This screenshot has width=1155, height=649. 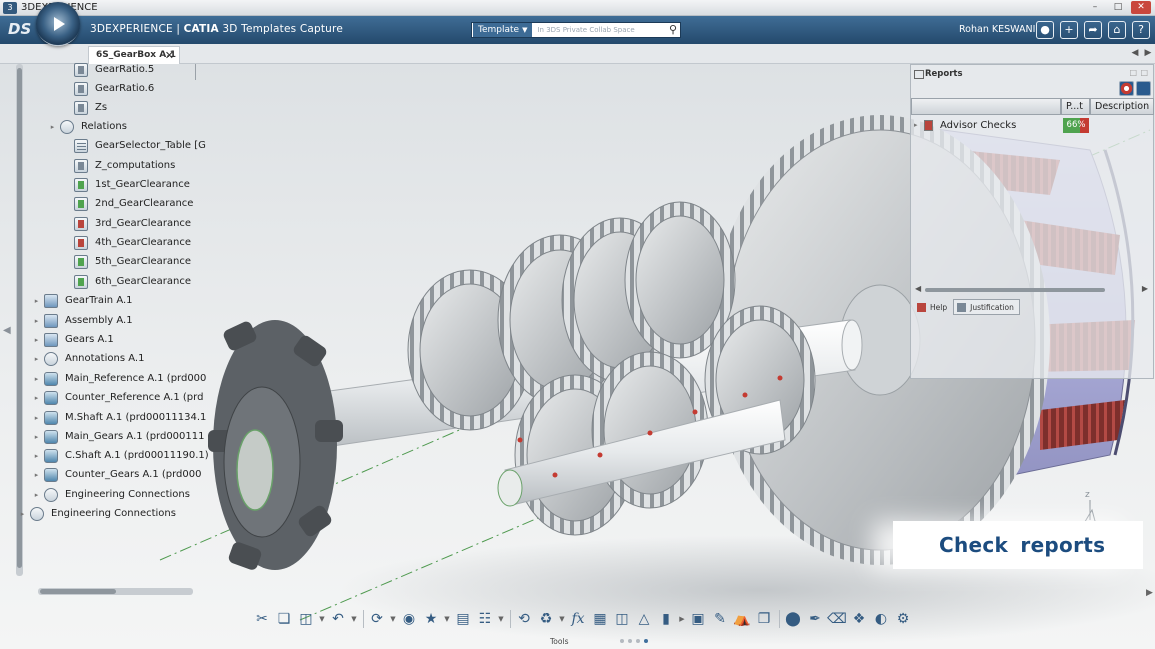 I want to click on copy-icon: ❏, so click(x=284, y=619).